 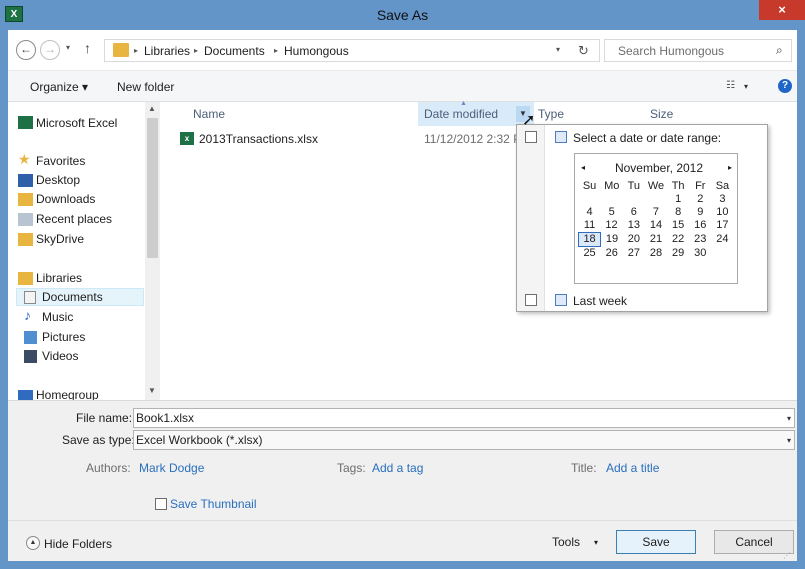 I want to click on calendar-day: 27, so click(x=634, y=254).